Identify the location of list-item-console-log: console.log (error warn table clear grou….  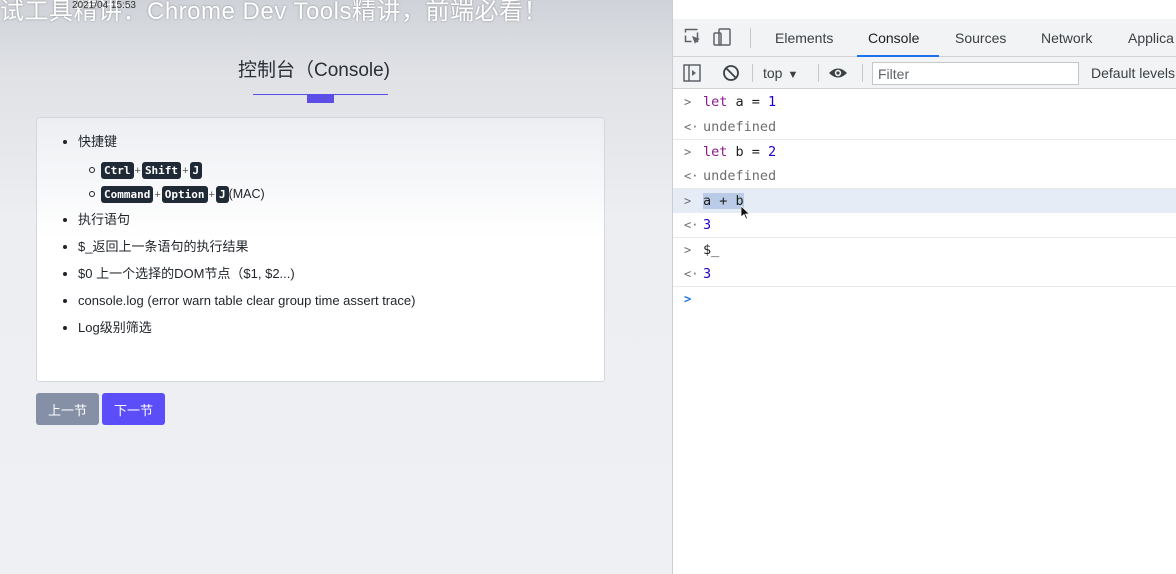
(328, 306).